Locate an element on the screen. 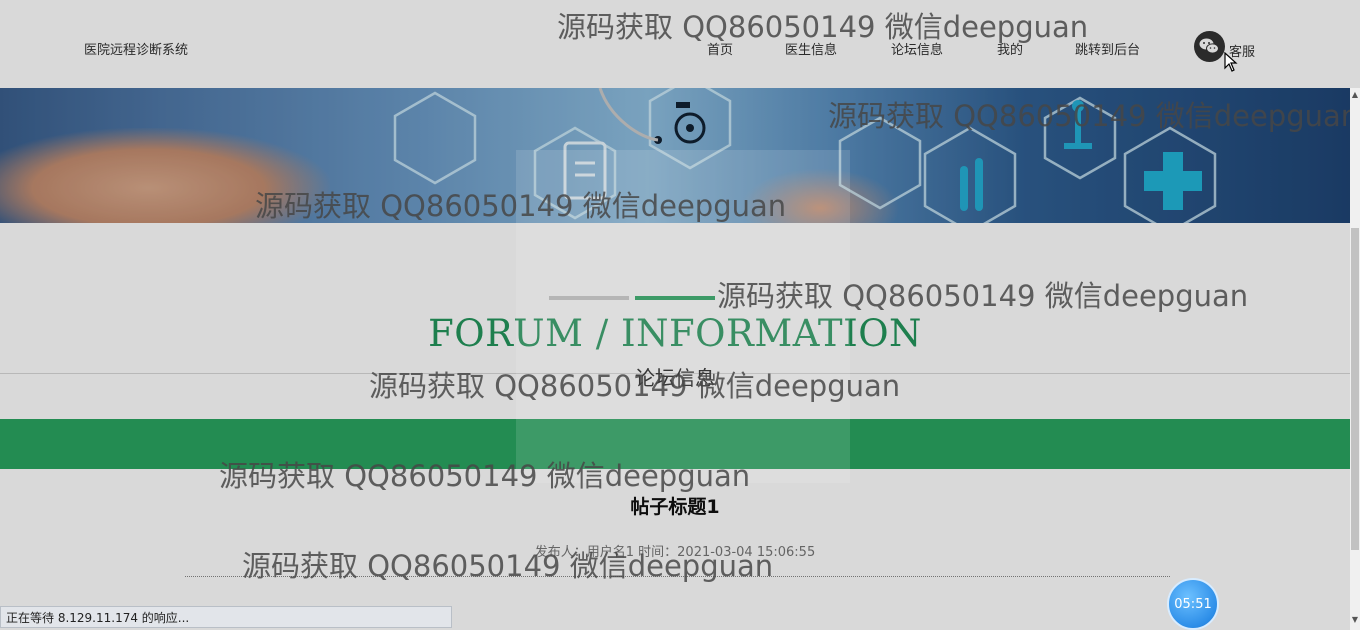  post-divider is located at coordinates (677, 576).